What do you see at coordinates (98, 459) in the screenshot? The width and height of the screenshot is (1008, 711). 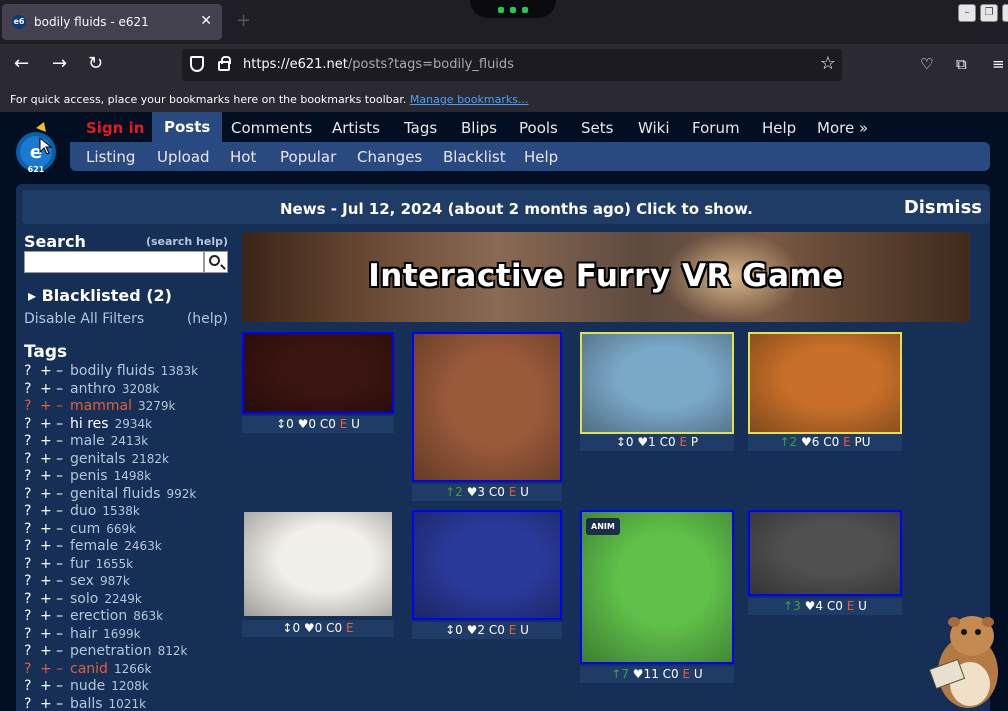 I see `tag-name-link: genitals` at bounding box center [98, 459].